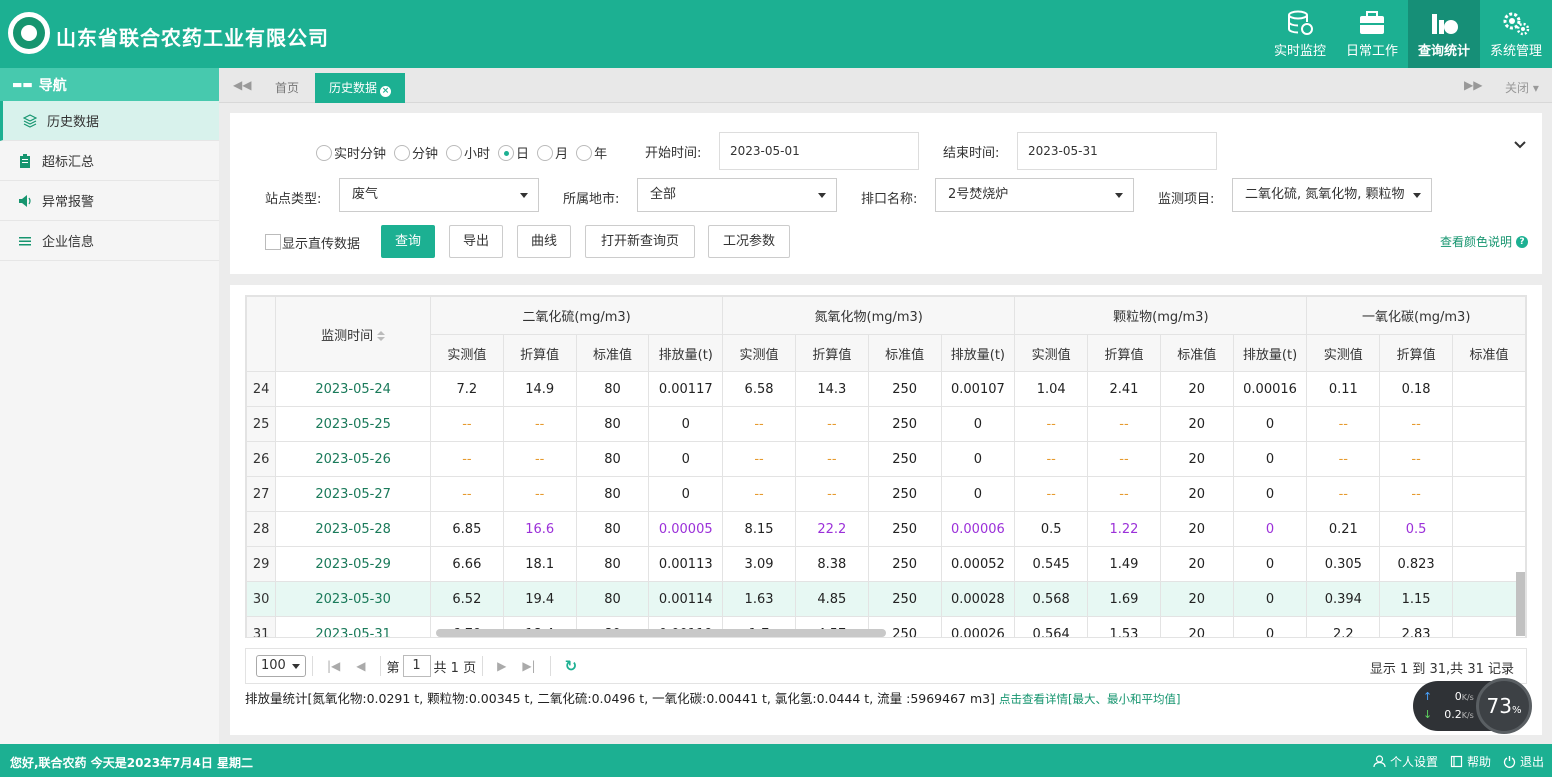 Image resolution: width=1552 pixels, height=777 pixels. I want to click on horizontal-scrollbar, so click(661, 633).